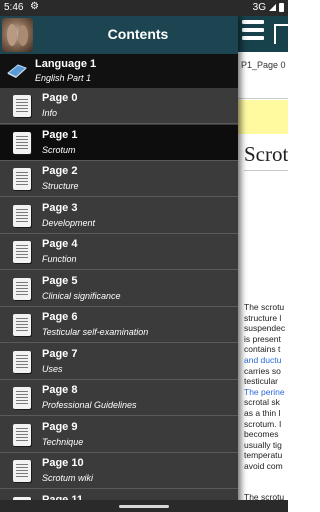  Describe the element at coordinates (263, 444) in the screenshot. I see `content-text-line: usually tig` at that location.